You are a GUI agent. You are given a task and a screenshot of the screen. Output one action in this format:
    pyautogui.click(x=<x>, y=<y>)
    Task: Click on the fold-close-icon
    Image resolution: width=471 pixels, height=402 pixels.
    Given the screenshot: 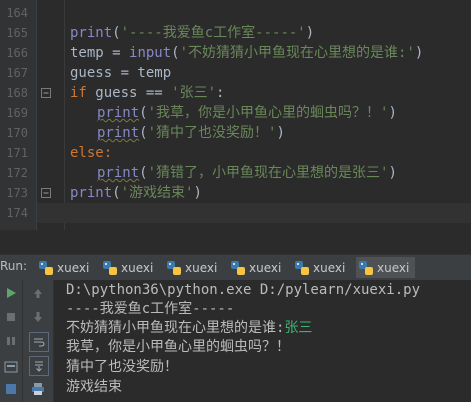 What is the action you would take?
    pyautogui.click(x=46, y=193)
    